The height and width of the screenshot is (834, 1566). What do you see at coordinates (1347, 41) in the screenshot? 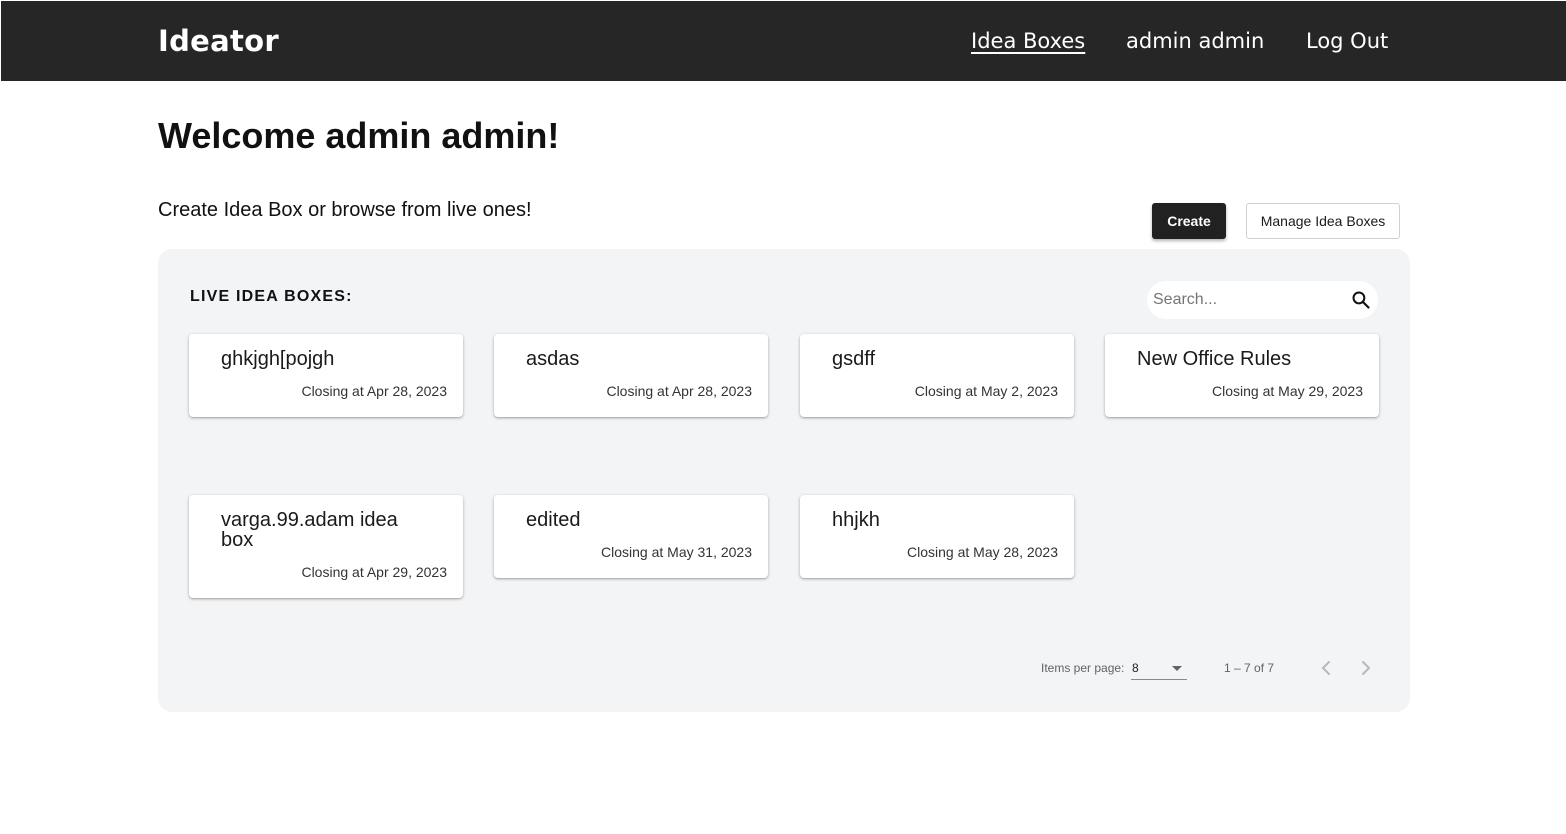
I see `nav-logout-link: Log Out` at bounding box center [1347, 41].